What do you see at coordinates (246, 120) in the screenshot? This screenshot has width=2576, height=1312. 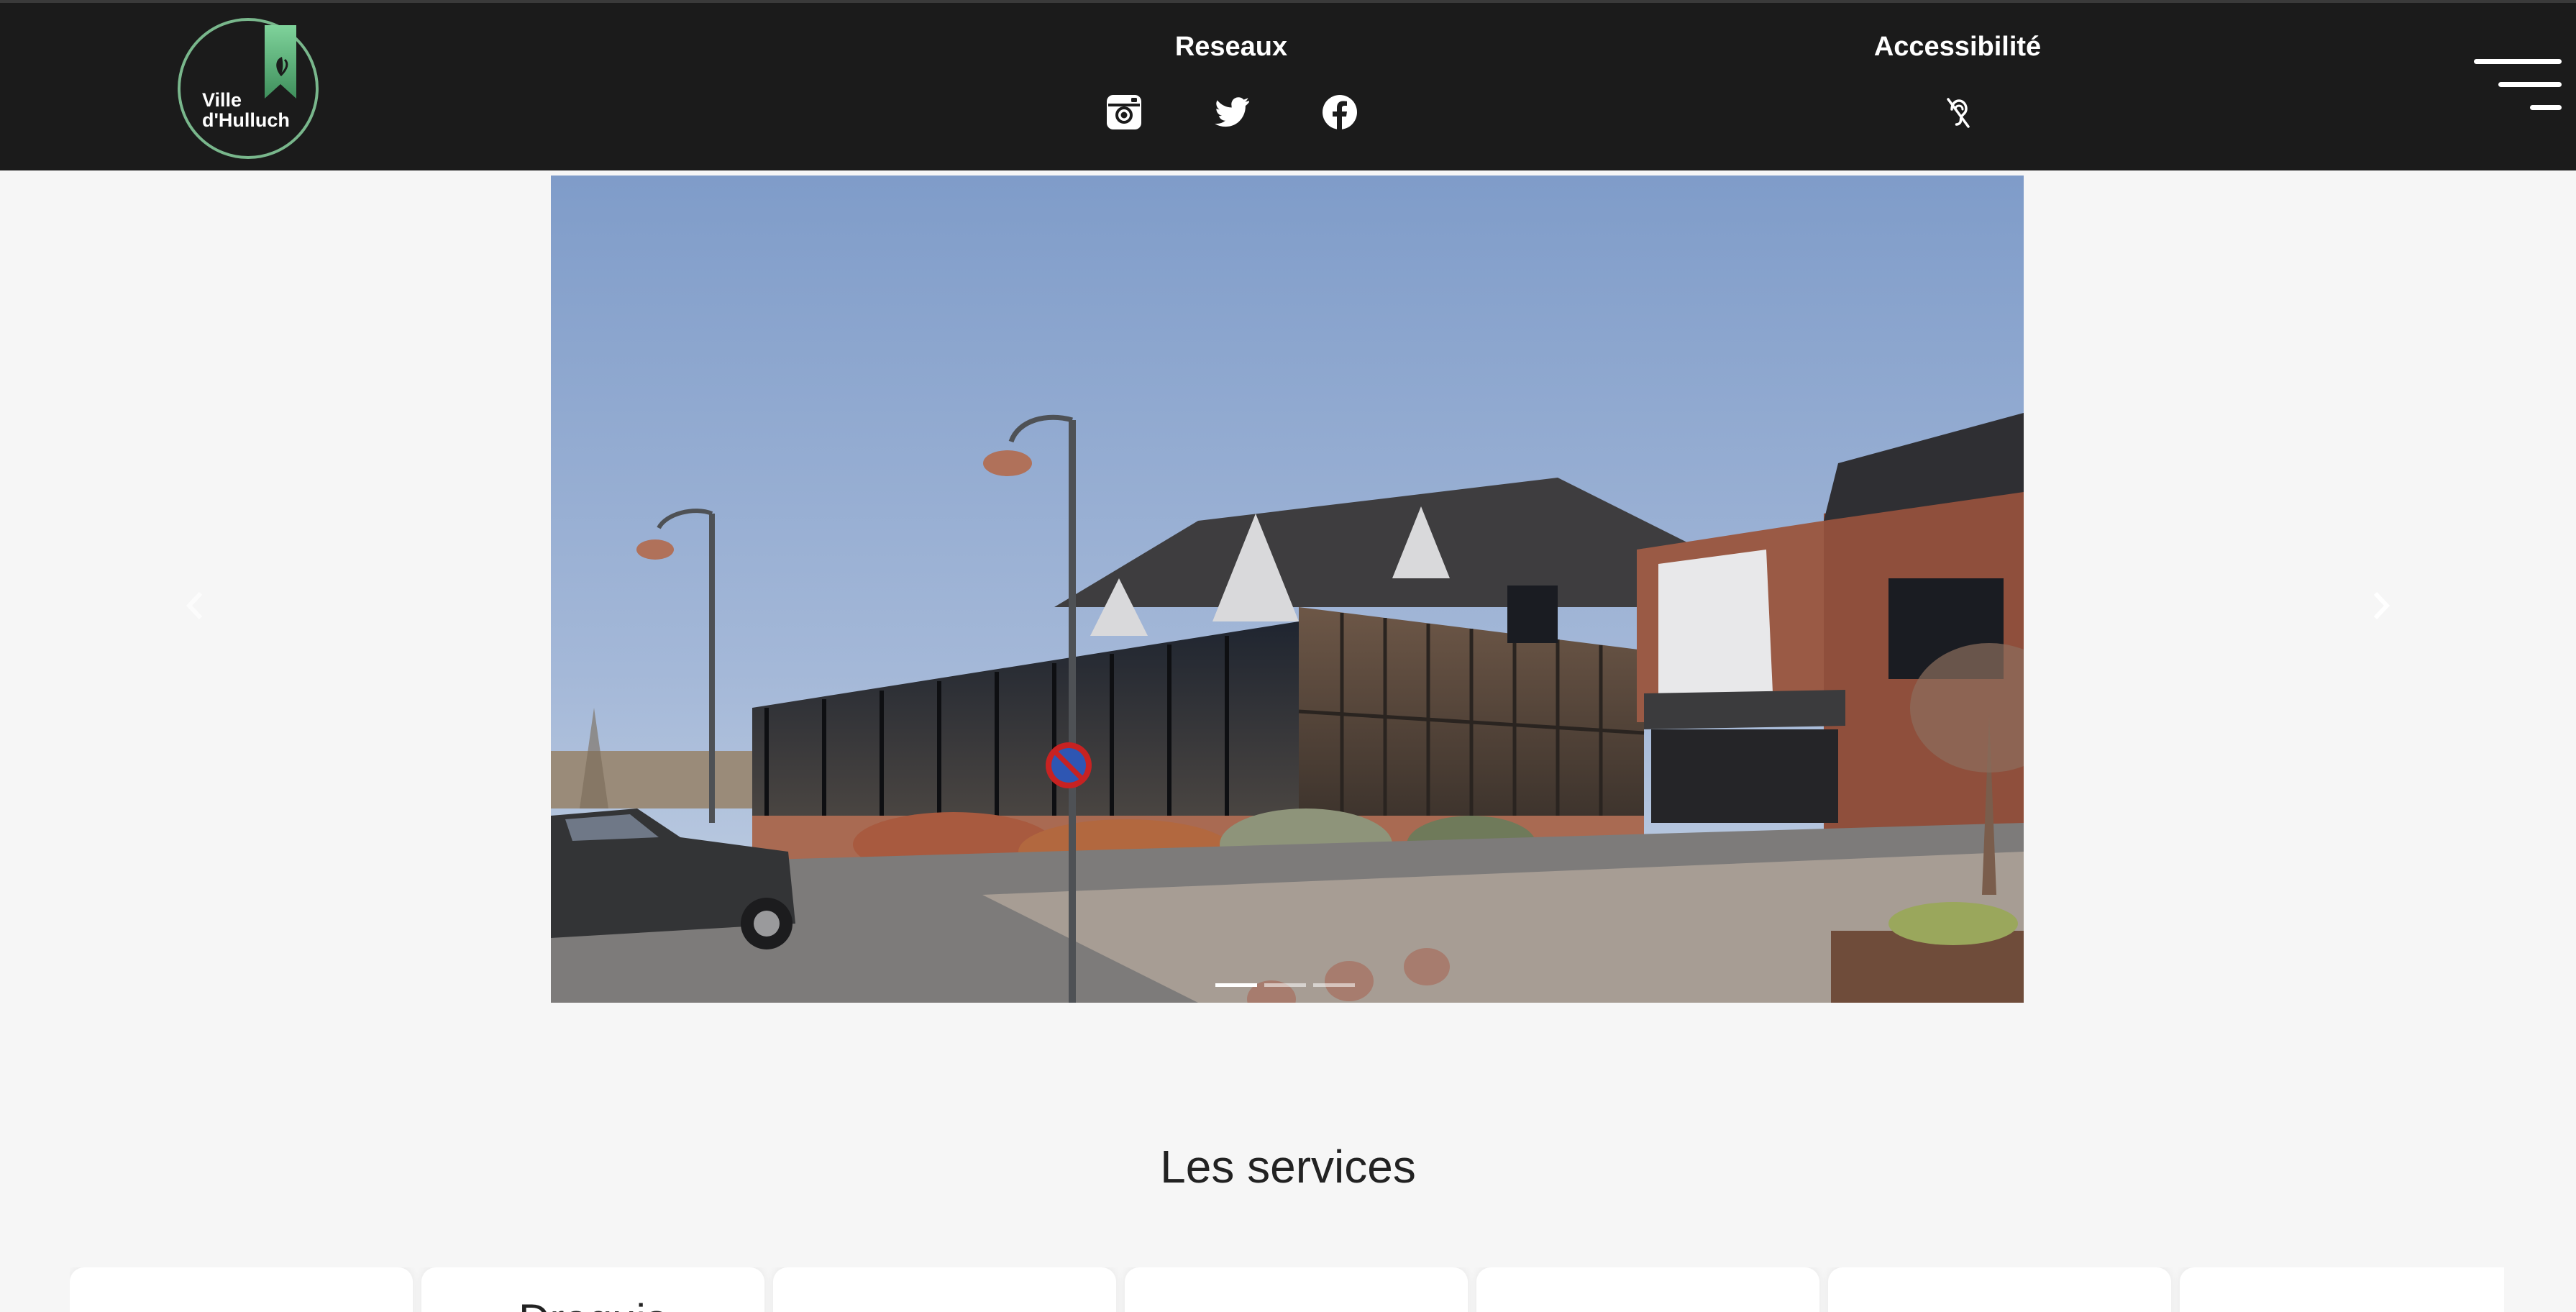 I see `logo-line-2: d'Hulluch` at bounding box center [246, 120].